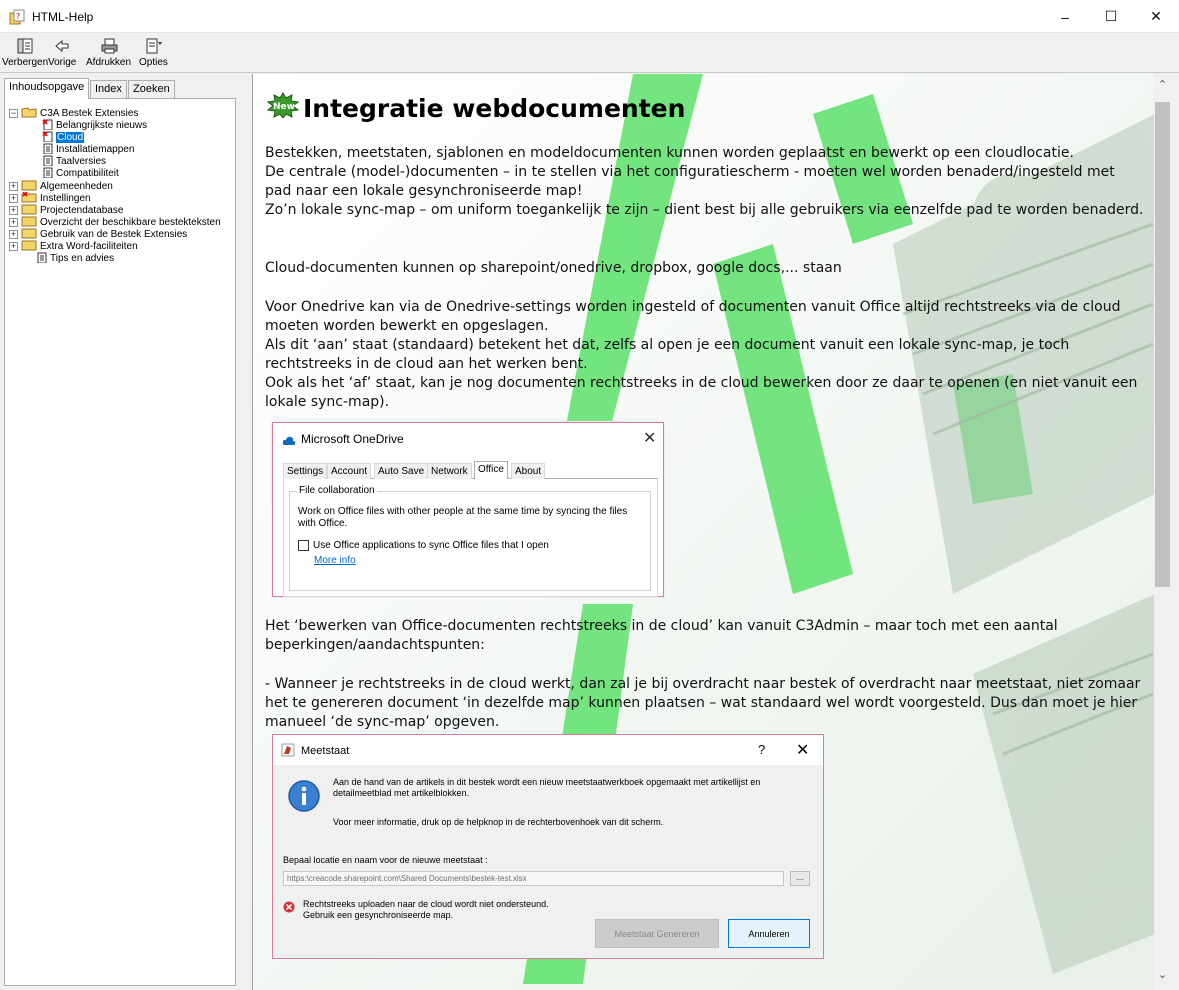  I want to click on meetstaat-titlebar: Meetstaat ? ✕, so click(548, 750).